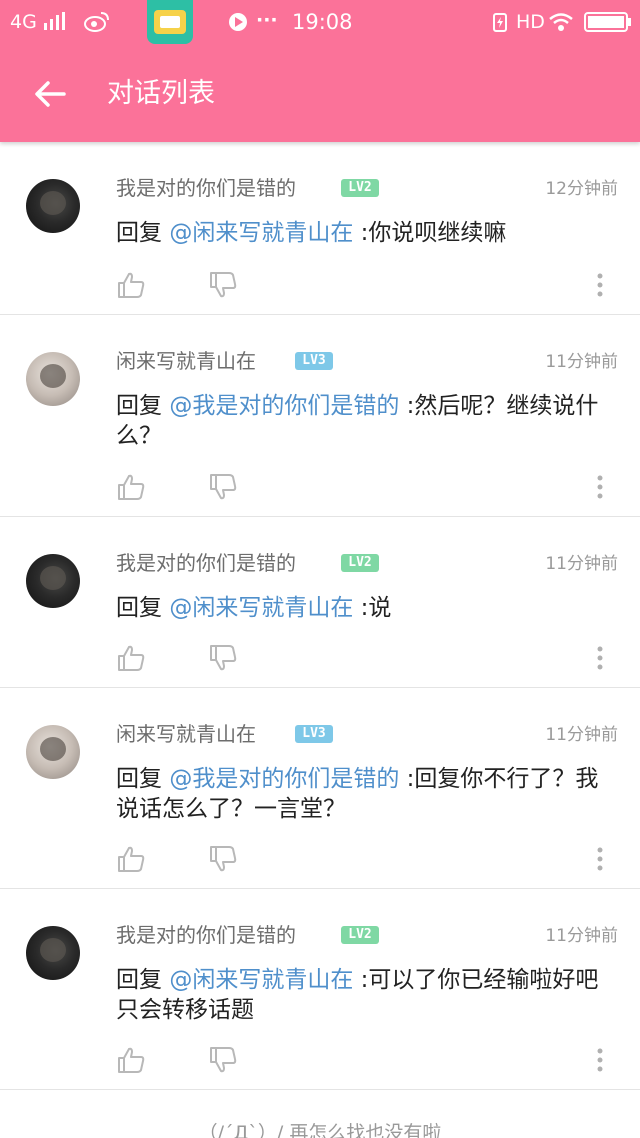 The height and width of the screenshot is (1138, 640). I want to click on comment-content: 回复 @闲来写就青山在 :你说呗继续嘛, so click(366, 233).